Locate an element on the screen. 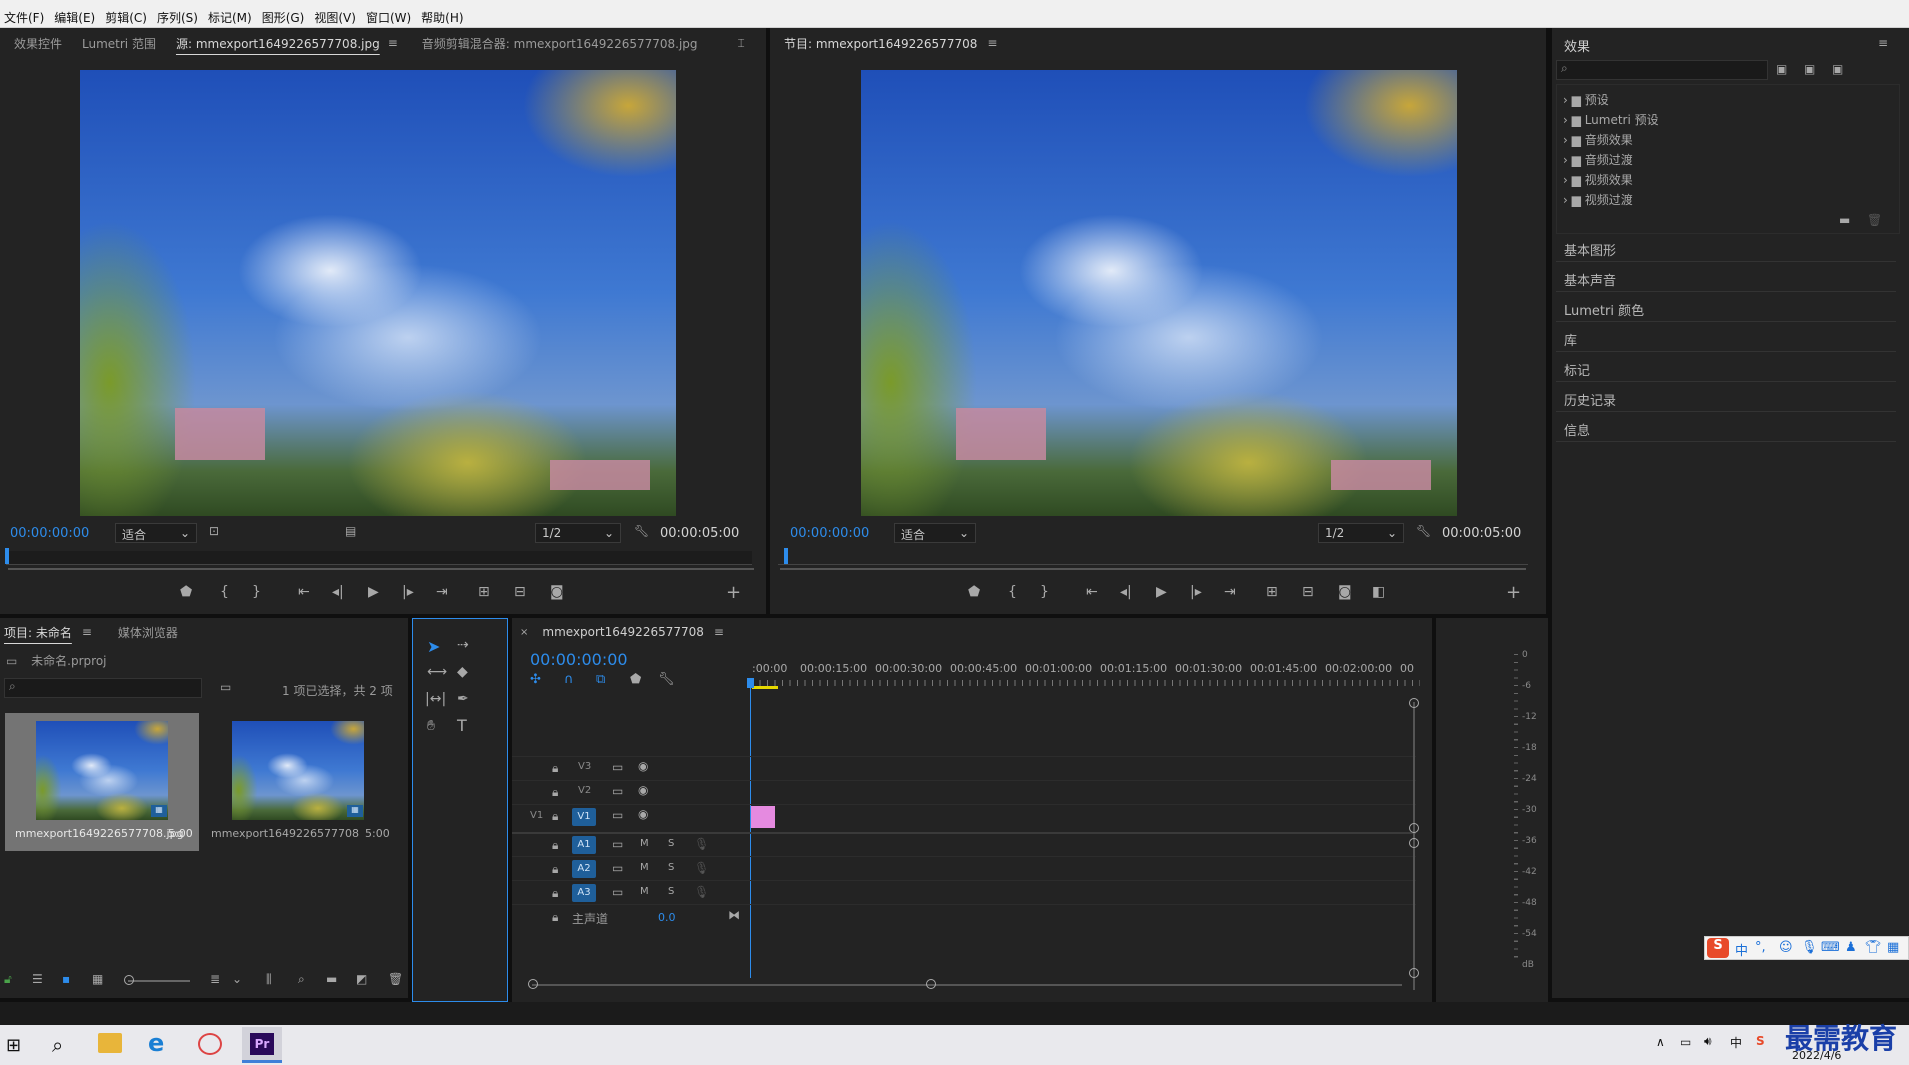 Image resolution: width=1909 pixels, height=1065 pixels. app-icon is located at coordinates (210, 1044).